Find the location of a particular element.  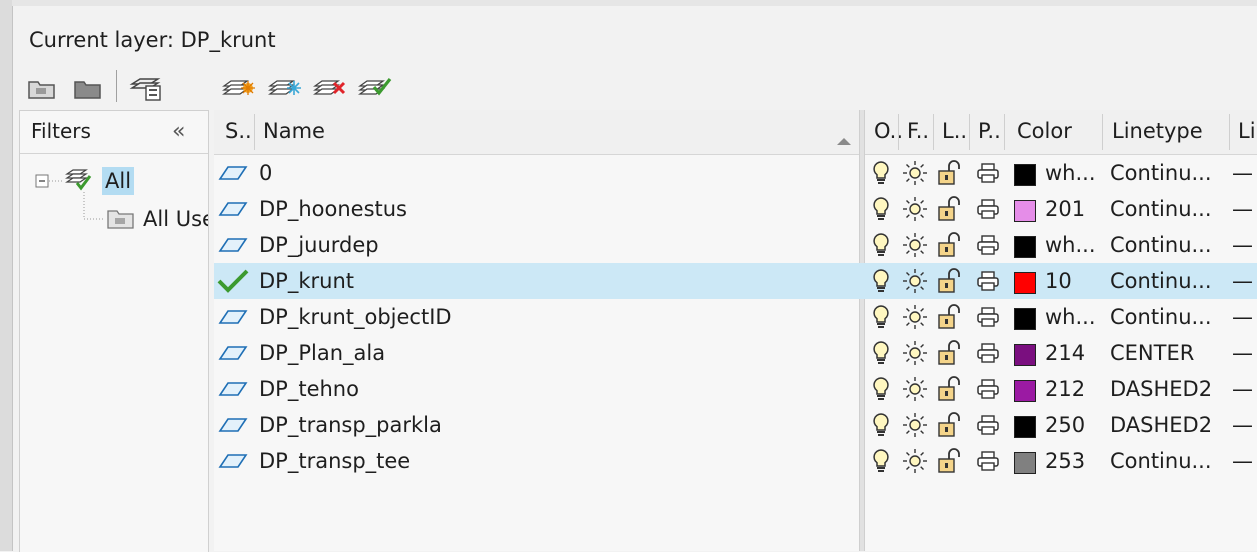

column-header-freeze: F.. is located at coordinates (918, 131).